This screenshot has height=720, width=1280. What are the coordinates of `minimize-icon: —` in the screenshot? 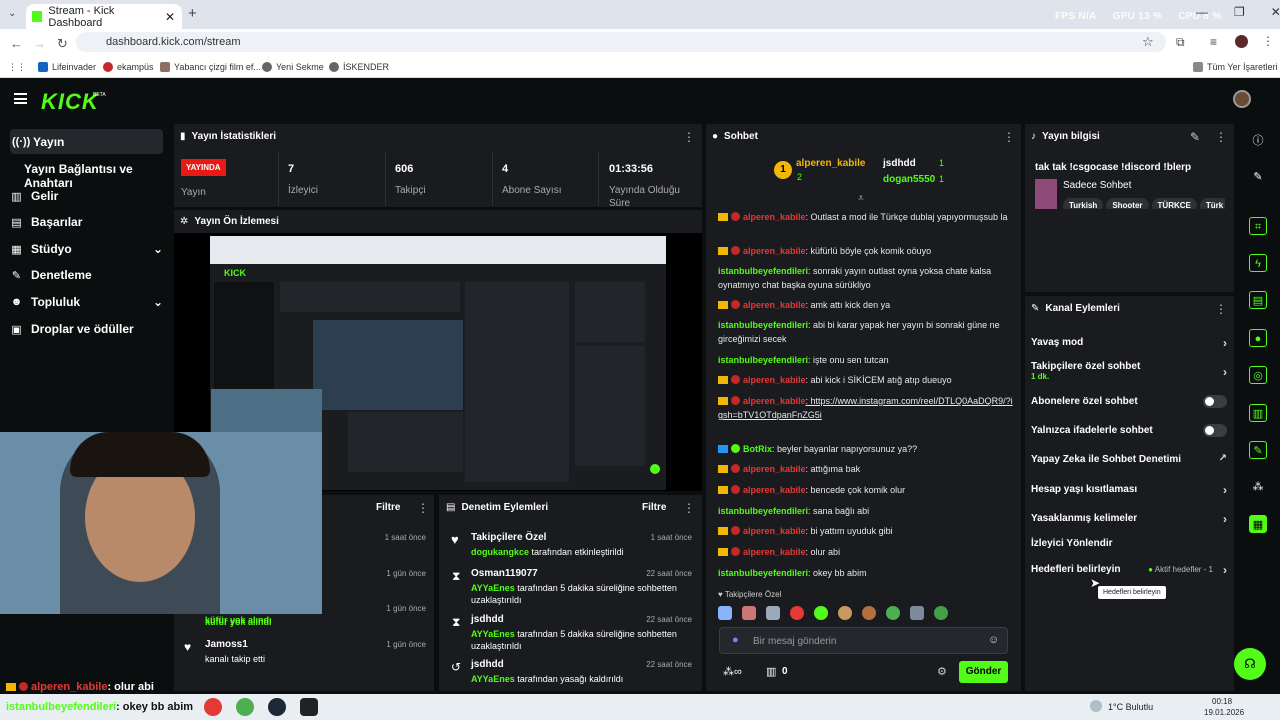 It's located at (1202, 12).